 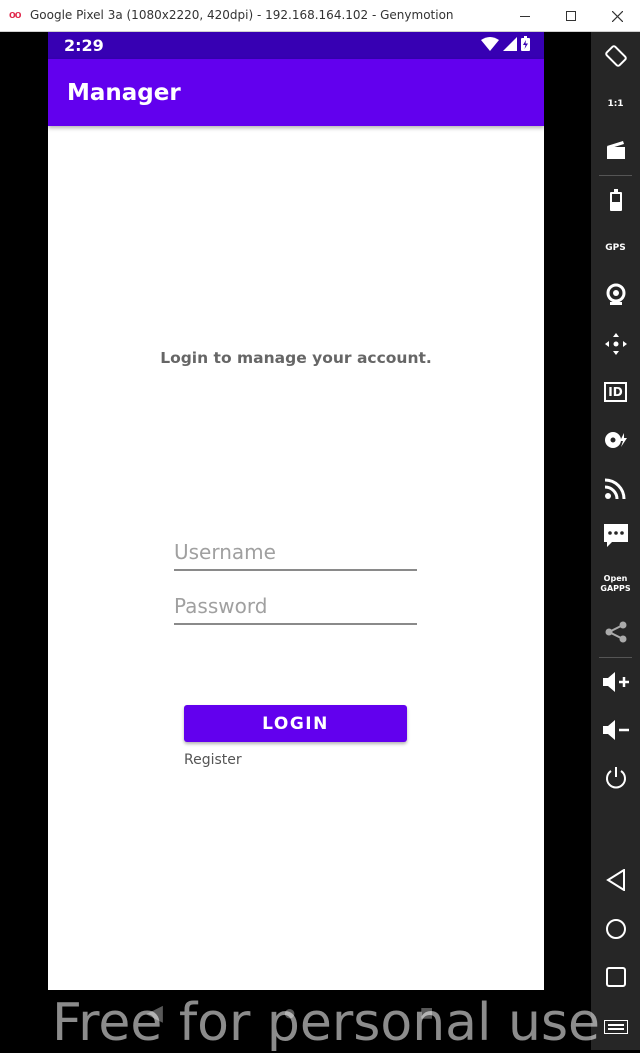 I want to click on maximize-icon, so click(x=571, y=16).